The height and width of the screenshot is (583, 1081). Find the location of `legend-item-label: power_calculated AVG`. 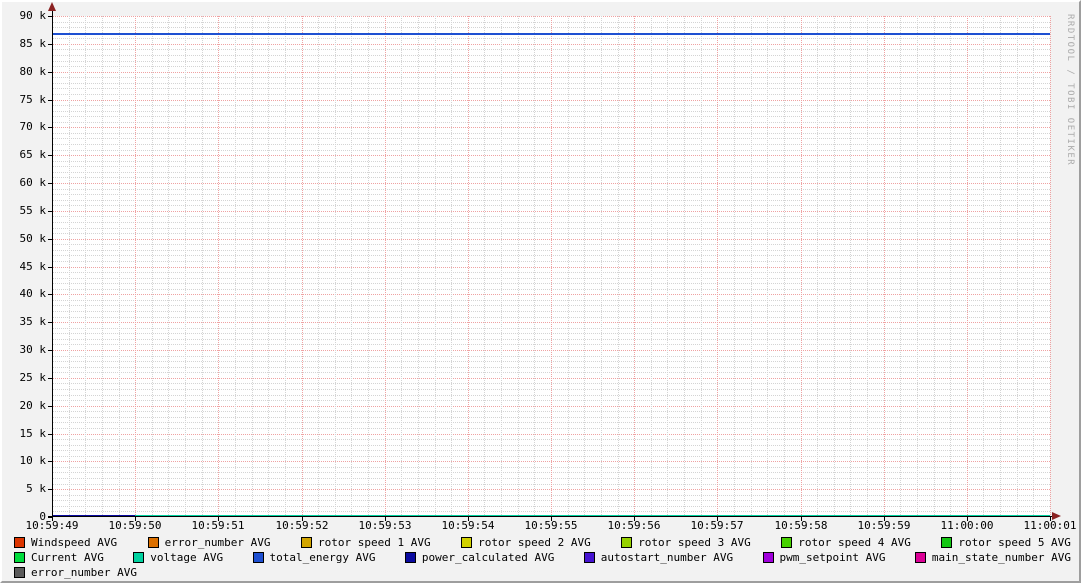

legend-item-label: power_calculated AVG is located at coordinates (488, 557).